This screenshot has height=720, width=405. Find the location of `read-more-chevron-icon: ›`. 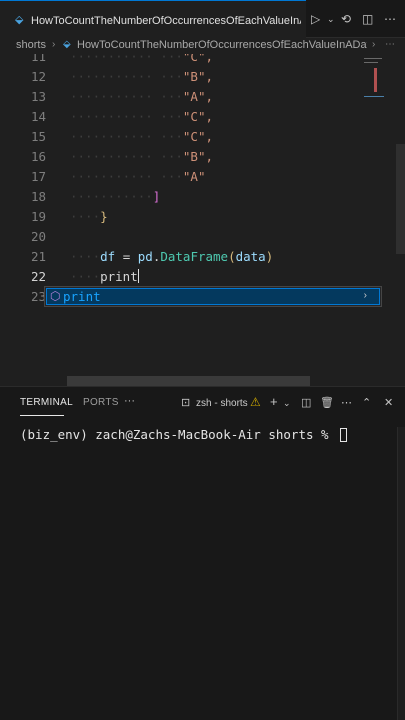

read-more-chevron-icon: › is located at coordinates (365, 295).